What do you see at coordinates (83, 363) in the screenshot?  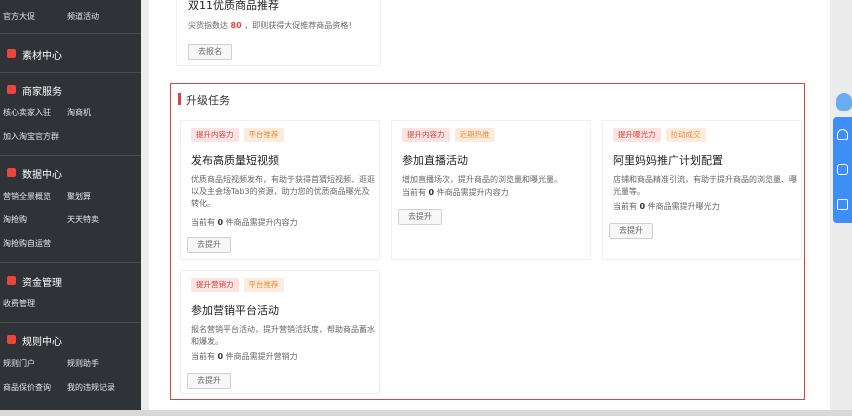 I see `sidebar-link-rules-assistant: 规则助手` at bounding box center [83, 363].